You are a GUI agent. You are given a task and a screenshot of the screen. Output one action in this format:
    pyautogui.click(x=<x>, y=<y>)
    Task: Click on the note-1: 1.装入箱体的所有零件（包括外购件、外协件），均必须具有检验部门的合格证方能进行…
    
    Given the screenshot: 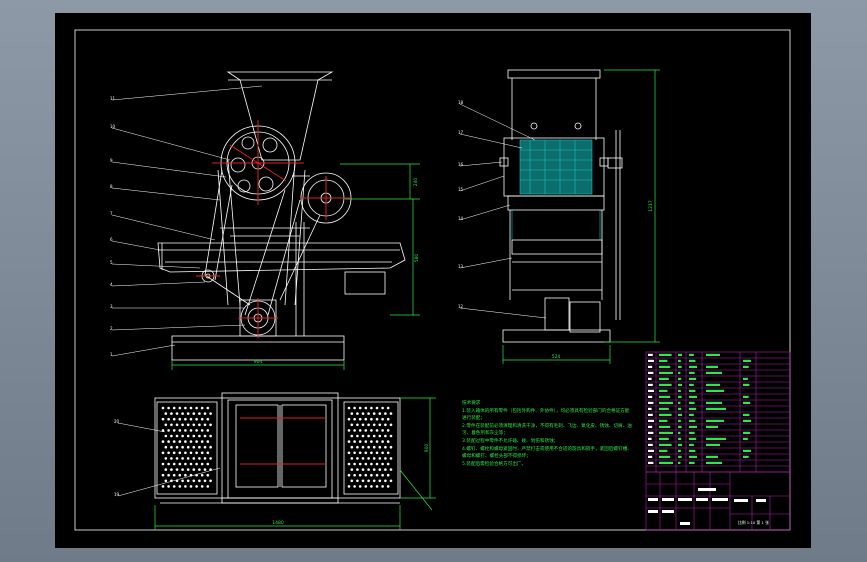 What is the action you would take?
    pyautogui.click(x=546, y=415)
    